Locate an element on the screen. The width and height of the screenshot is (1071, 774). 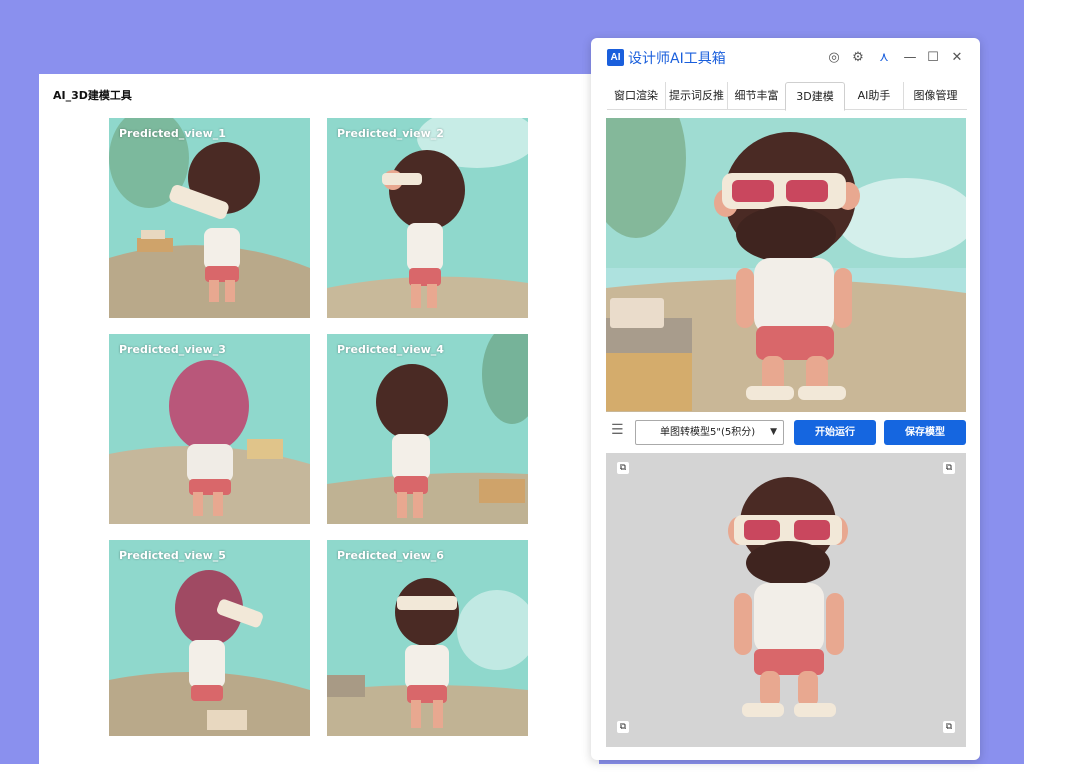
view-label: Predicted_view_6 is located at coordinates (390, 555).